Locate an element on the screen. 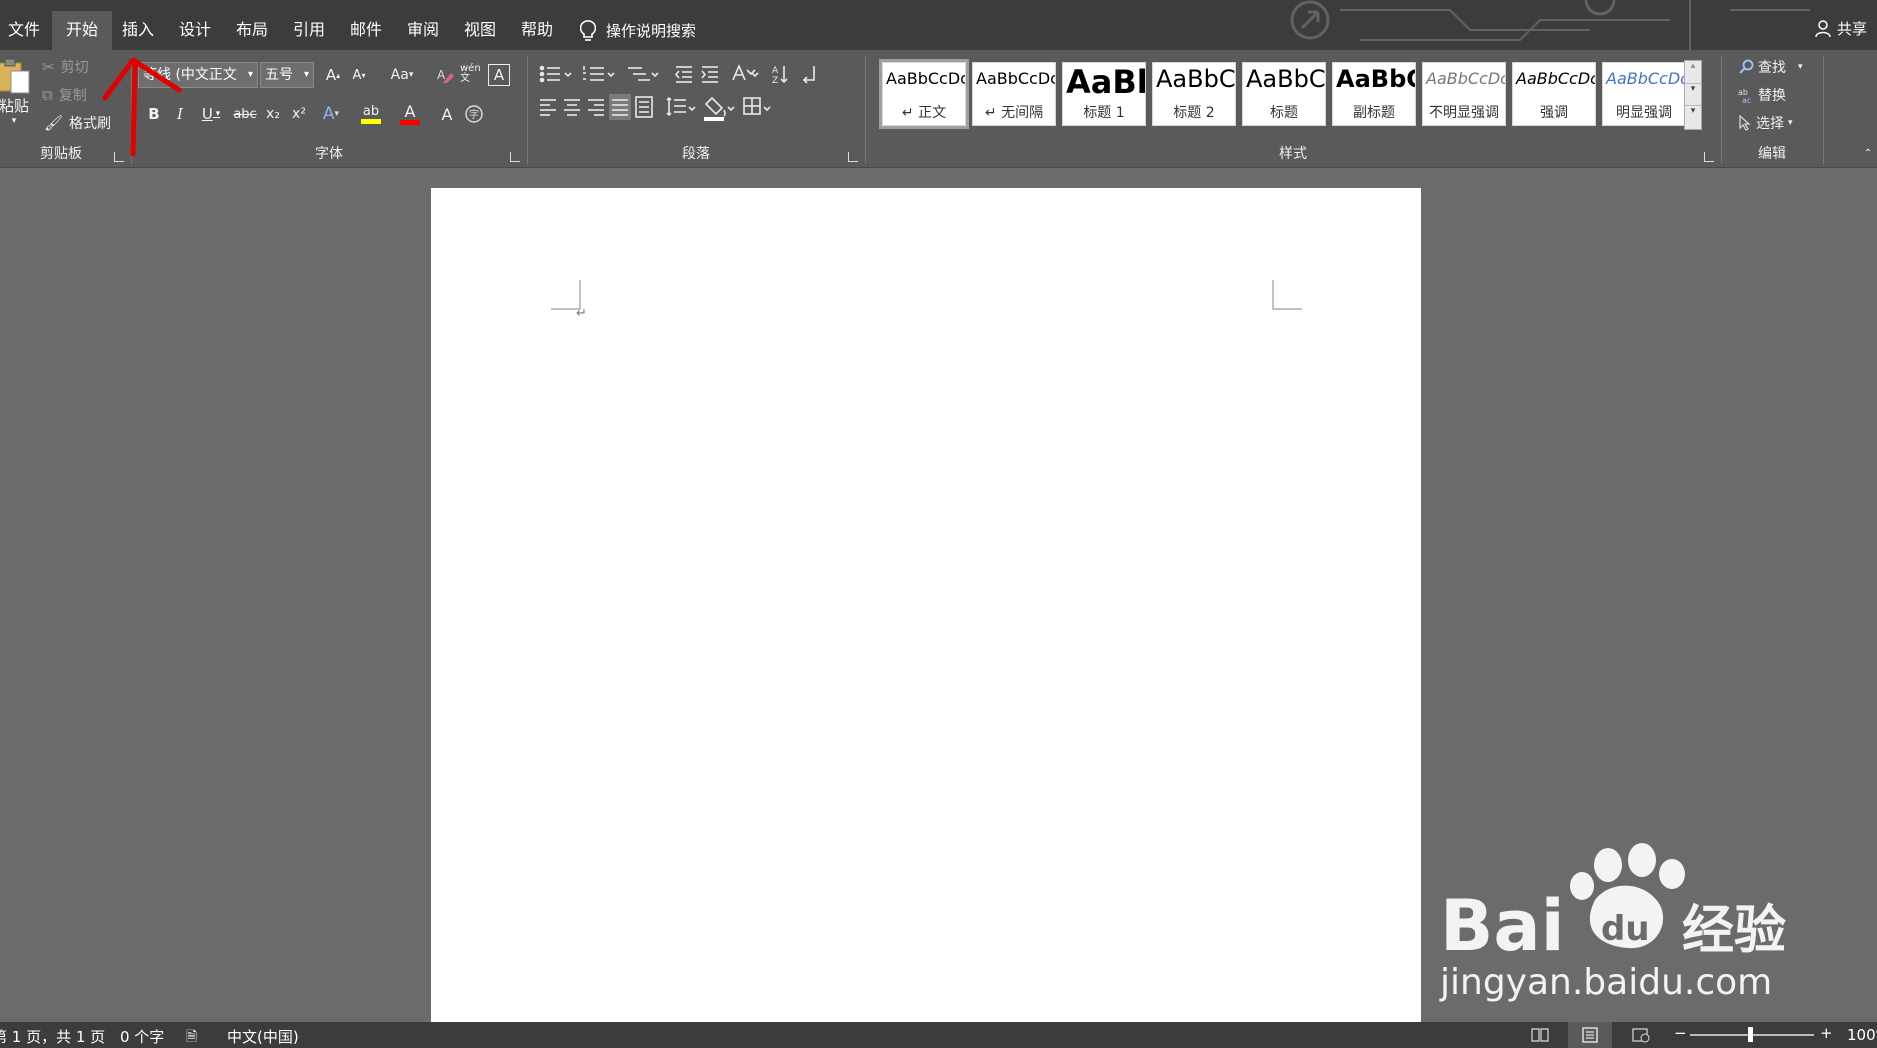  style-name: 不明显强调 is located at coordinates (1464, 113).